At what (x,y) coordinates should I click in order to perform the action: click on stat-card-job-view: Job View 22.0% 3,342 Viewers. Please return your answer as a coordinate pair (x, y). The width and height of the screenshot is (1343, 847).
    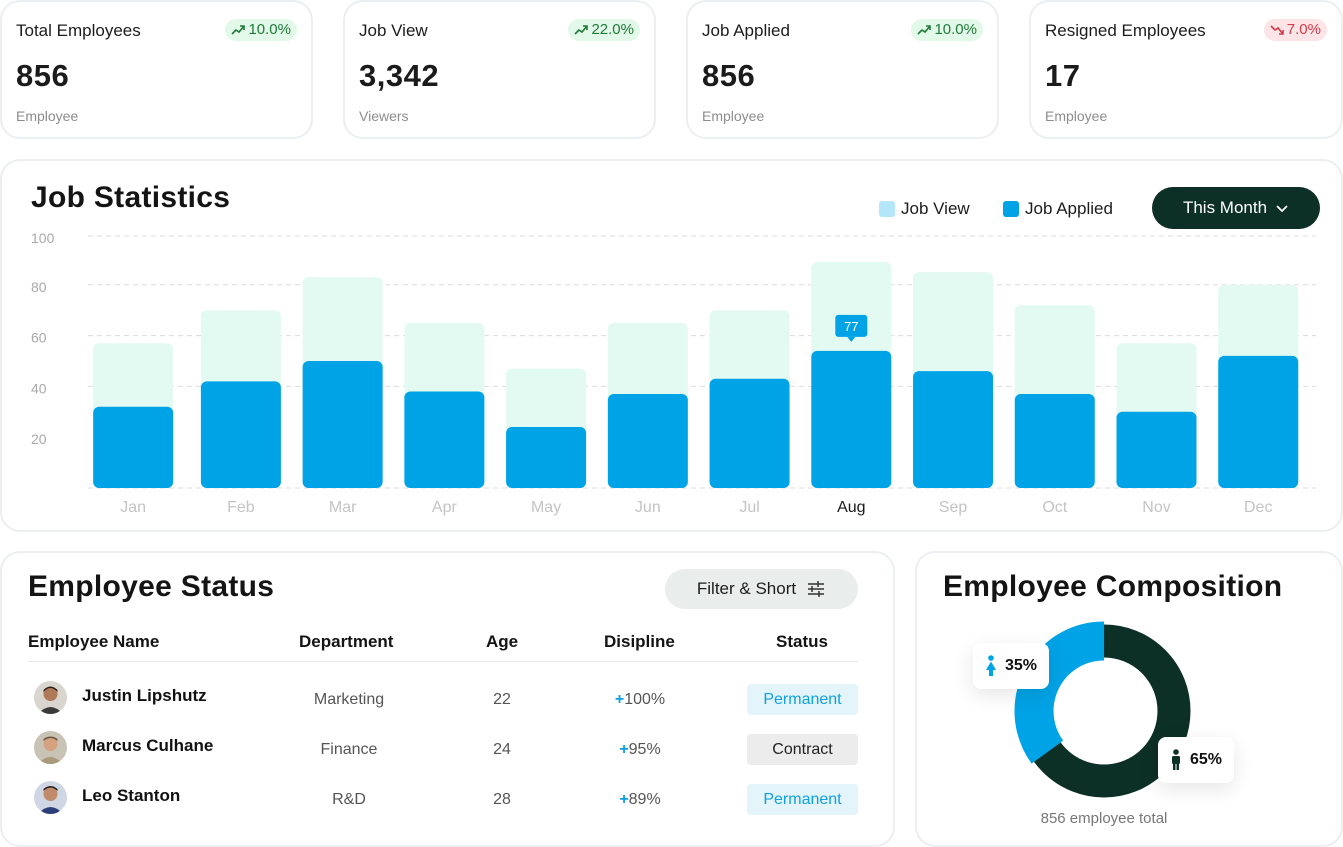
    Looking at the image, I should click on (499, 69).